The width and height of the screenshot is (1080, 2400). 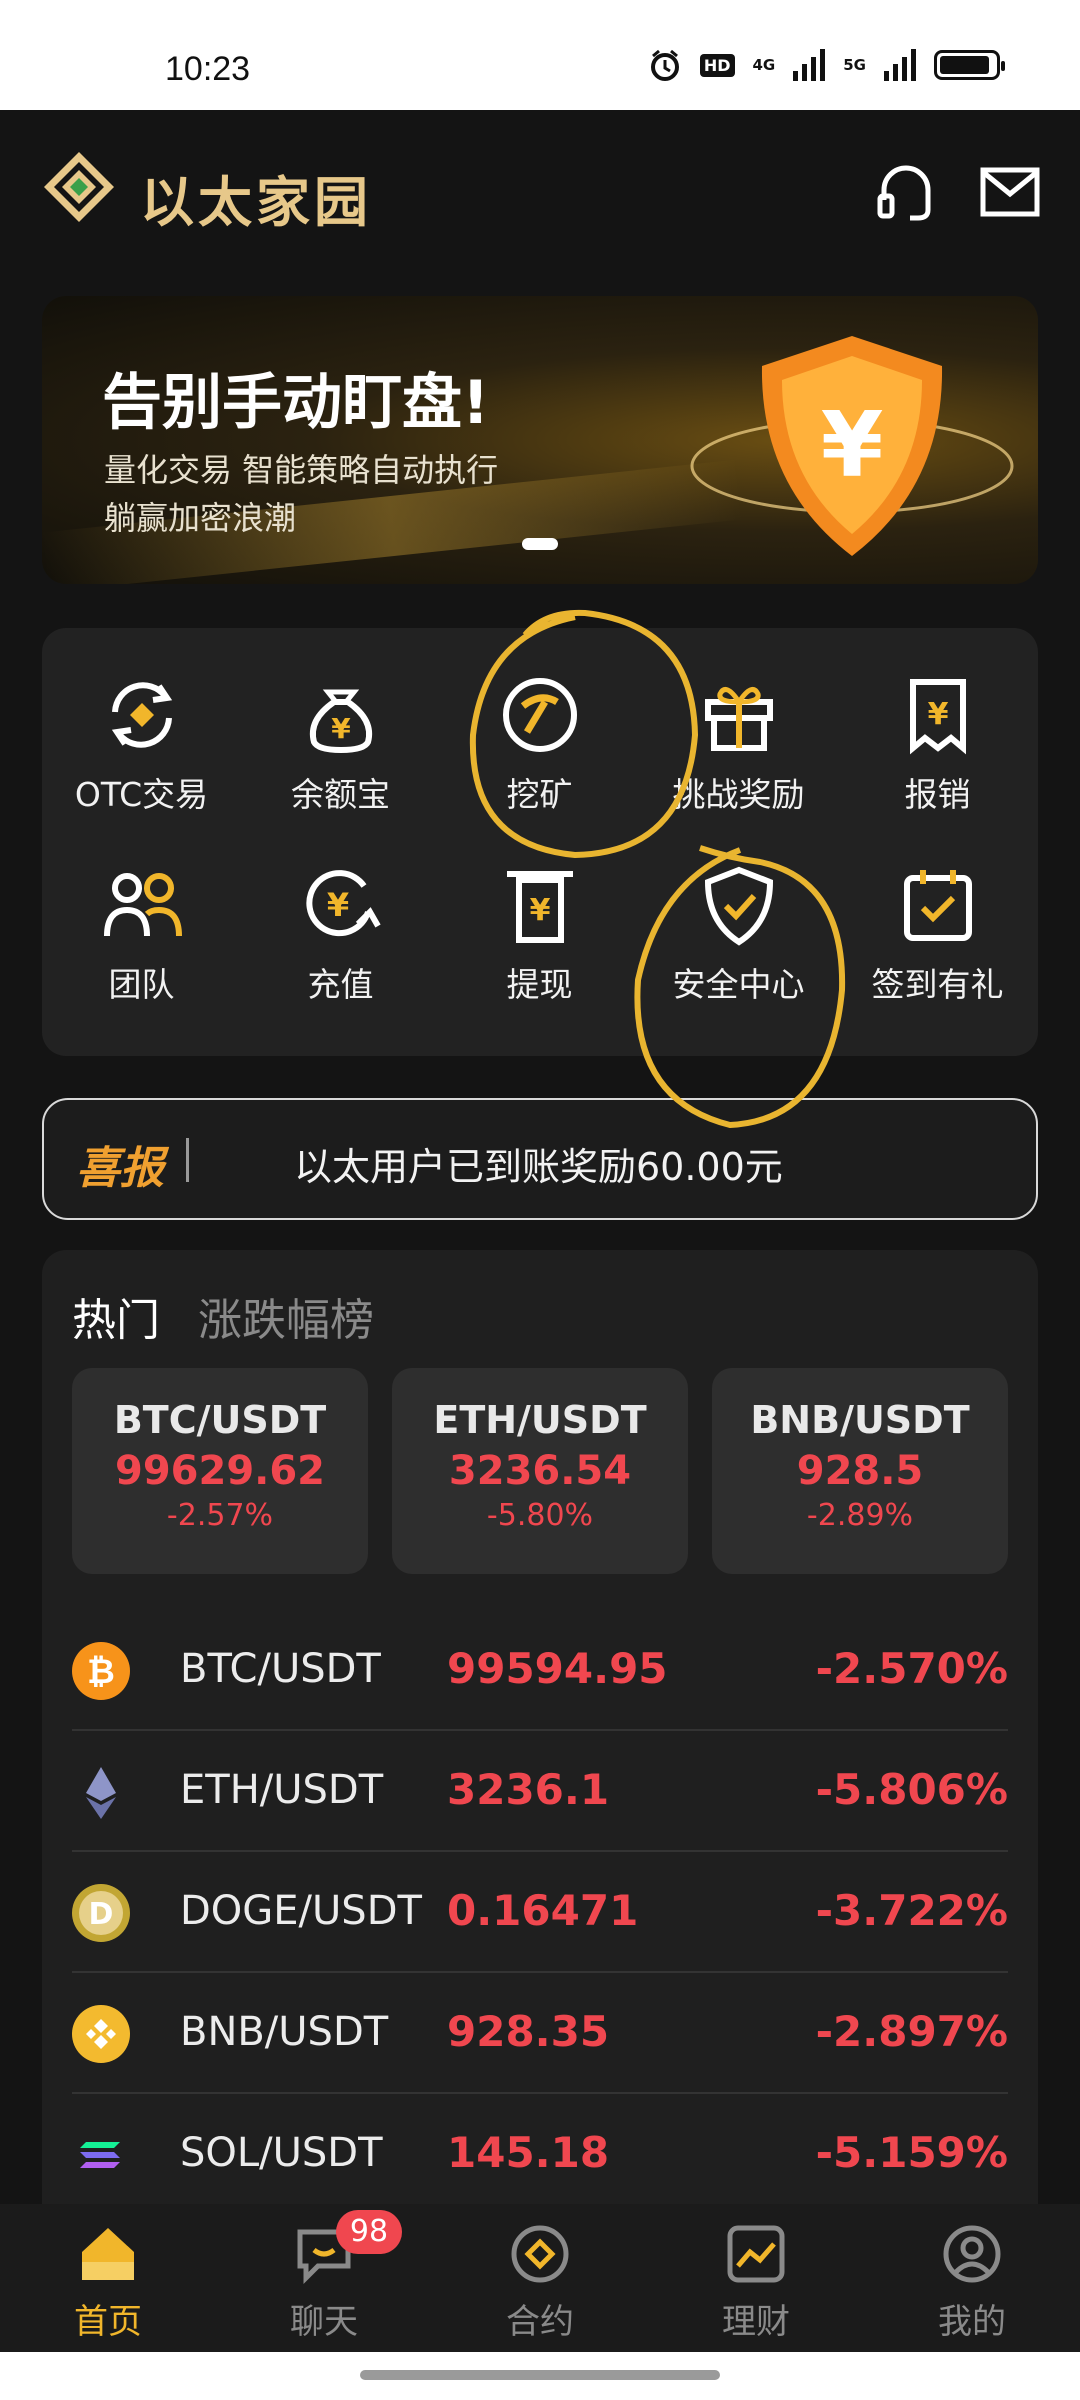 What do you see at coordinates (108, 2322) in the screenshot?
I see `nav-label: 首页` at bounding box center [108, 2322].